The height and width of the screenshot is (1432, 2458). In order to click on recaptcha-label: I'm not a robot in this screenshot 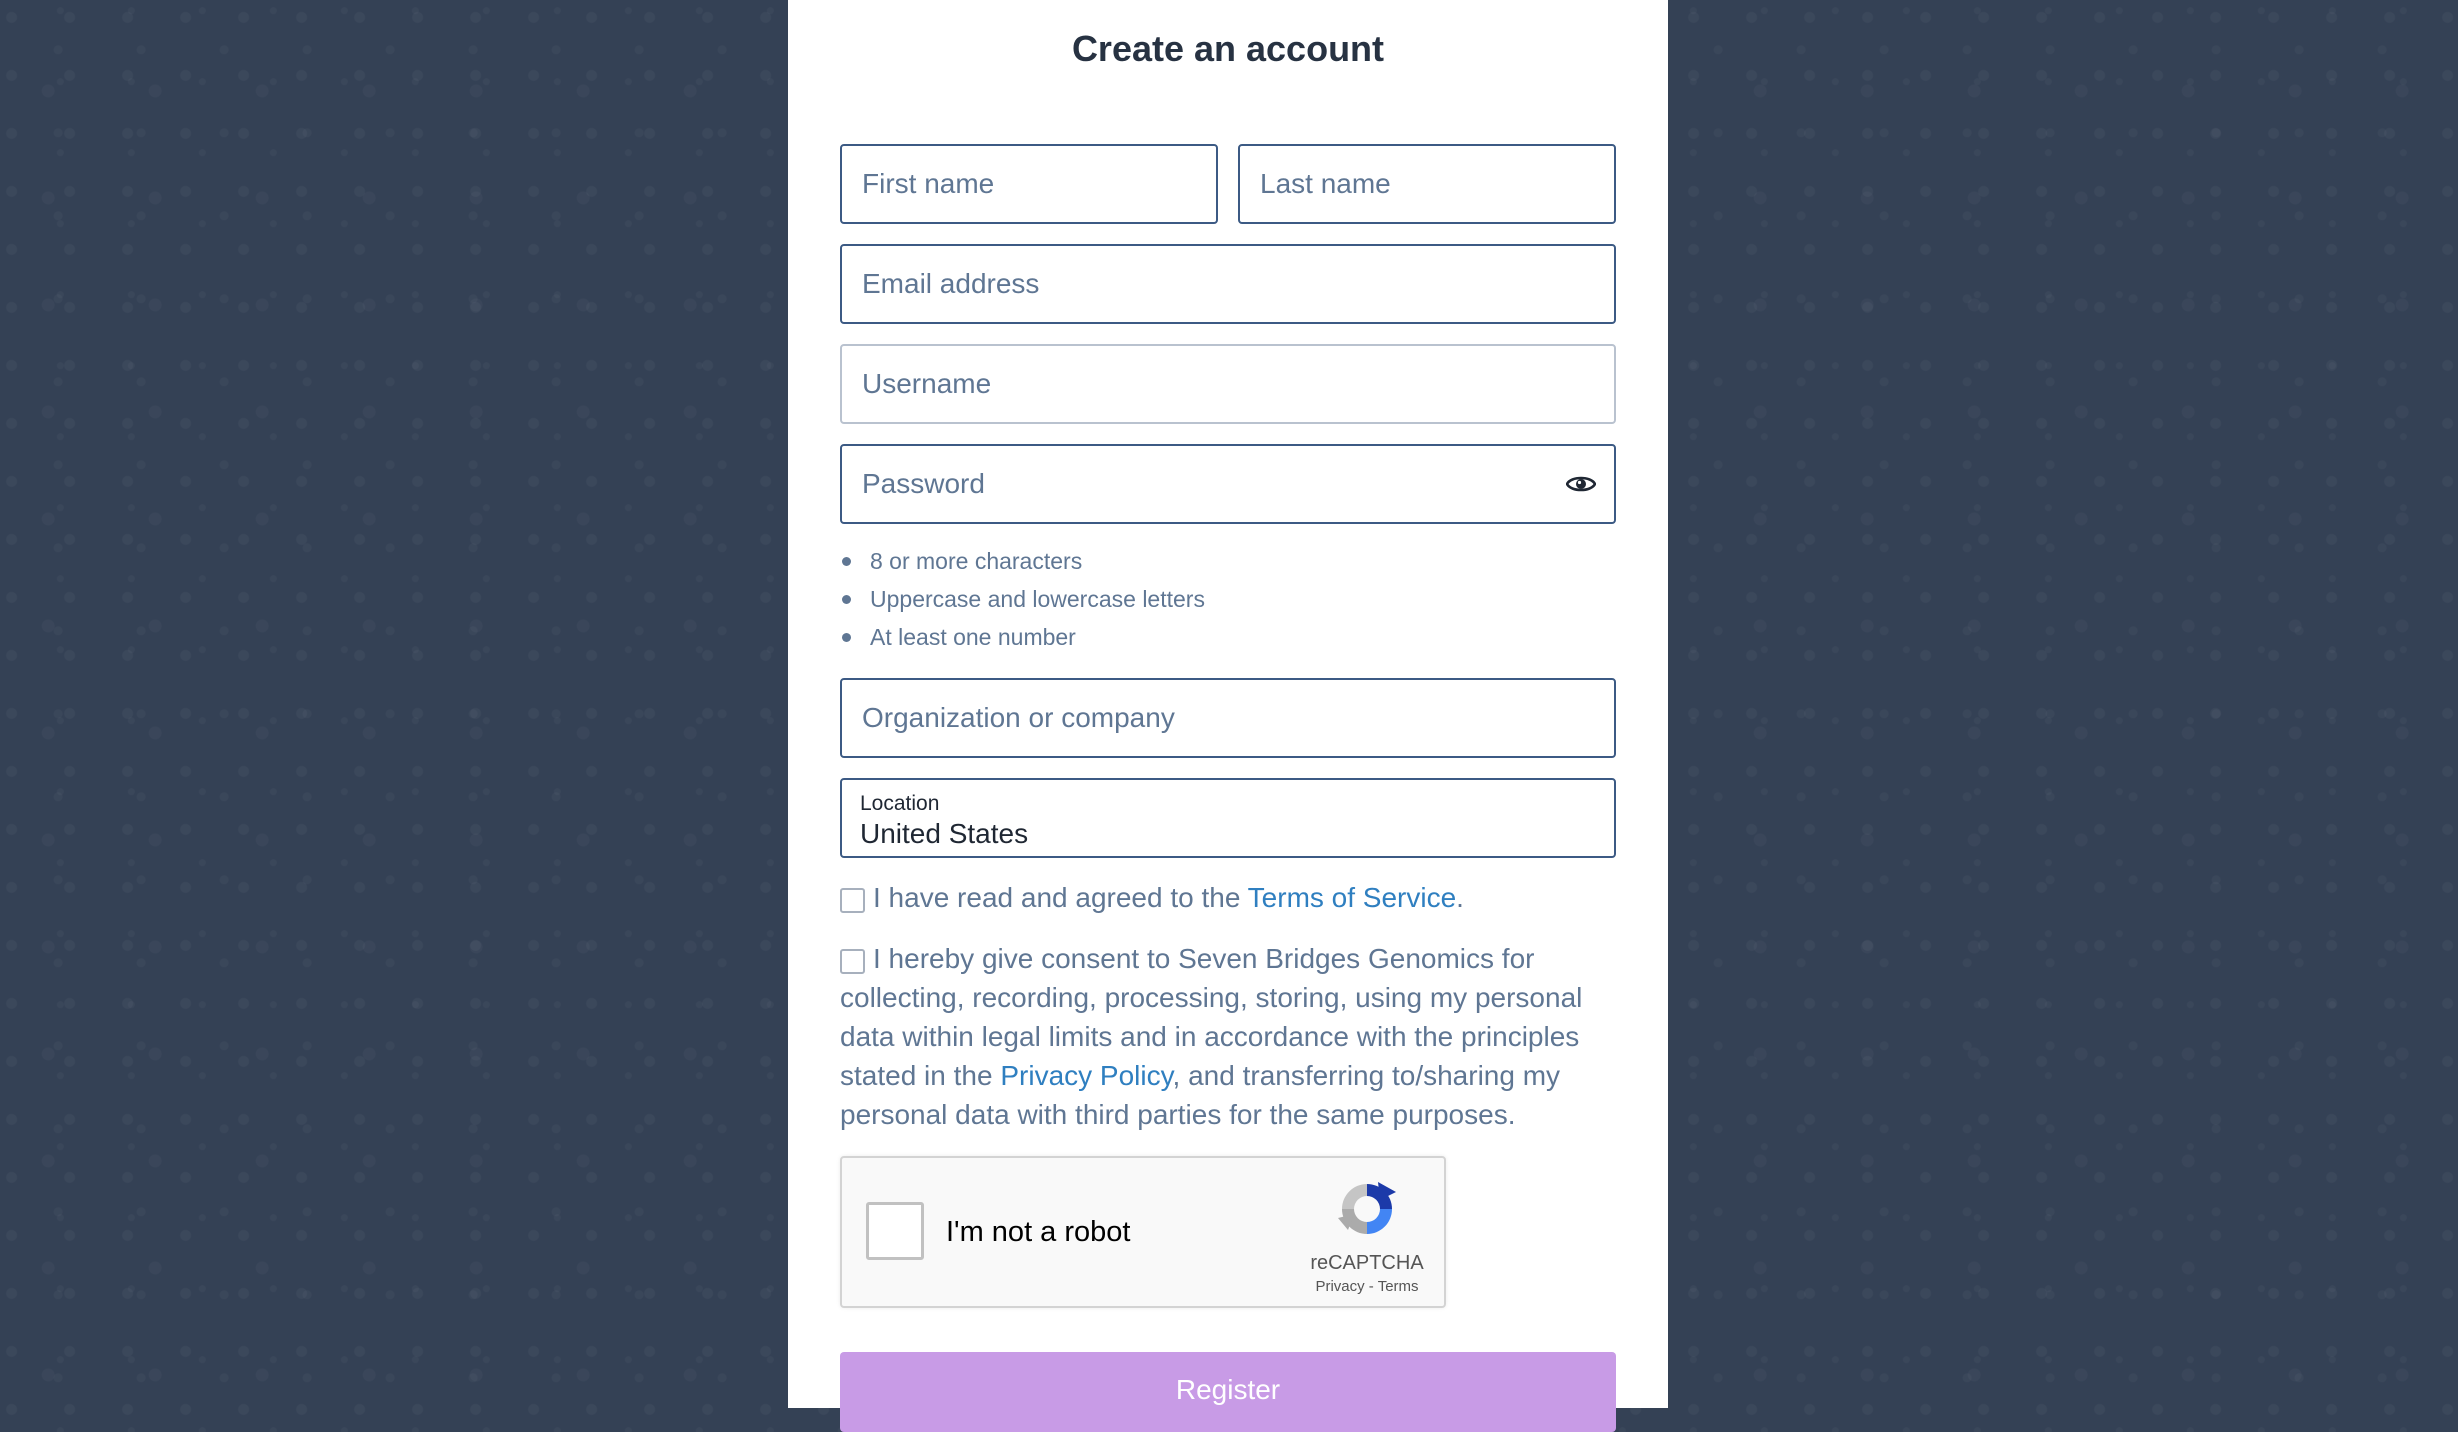, I will do `click(1038, 1232)`.